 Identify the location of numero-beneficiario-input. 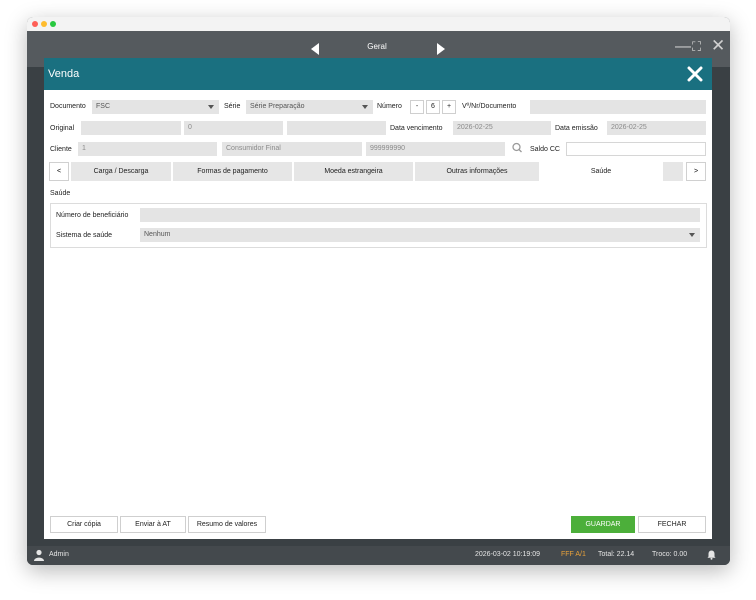
(420, 215).